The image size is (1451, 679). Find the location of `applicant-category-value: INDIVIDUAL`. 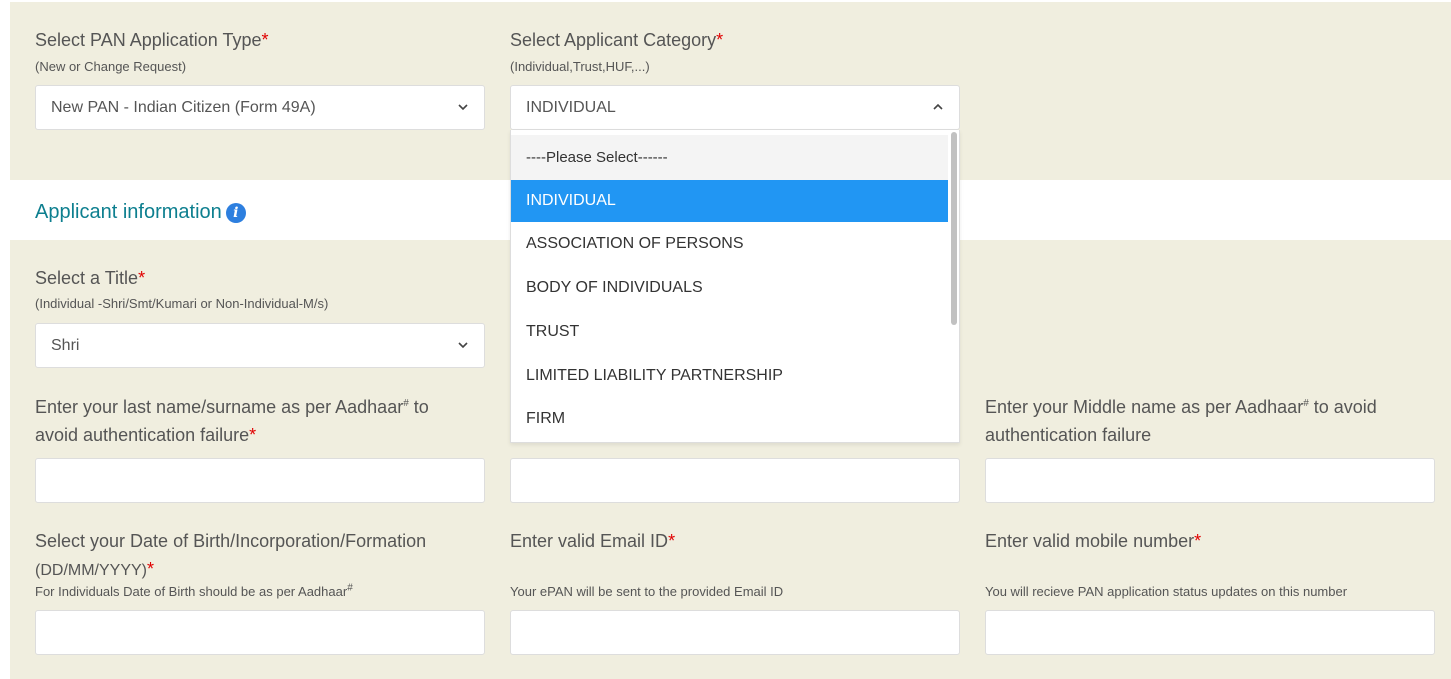

applicant-category-value: INDIVIDUAL is located at coordinates (571, 107).